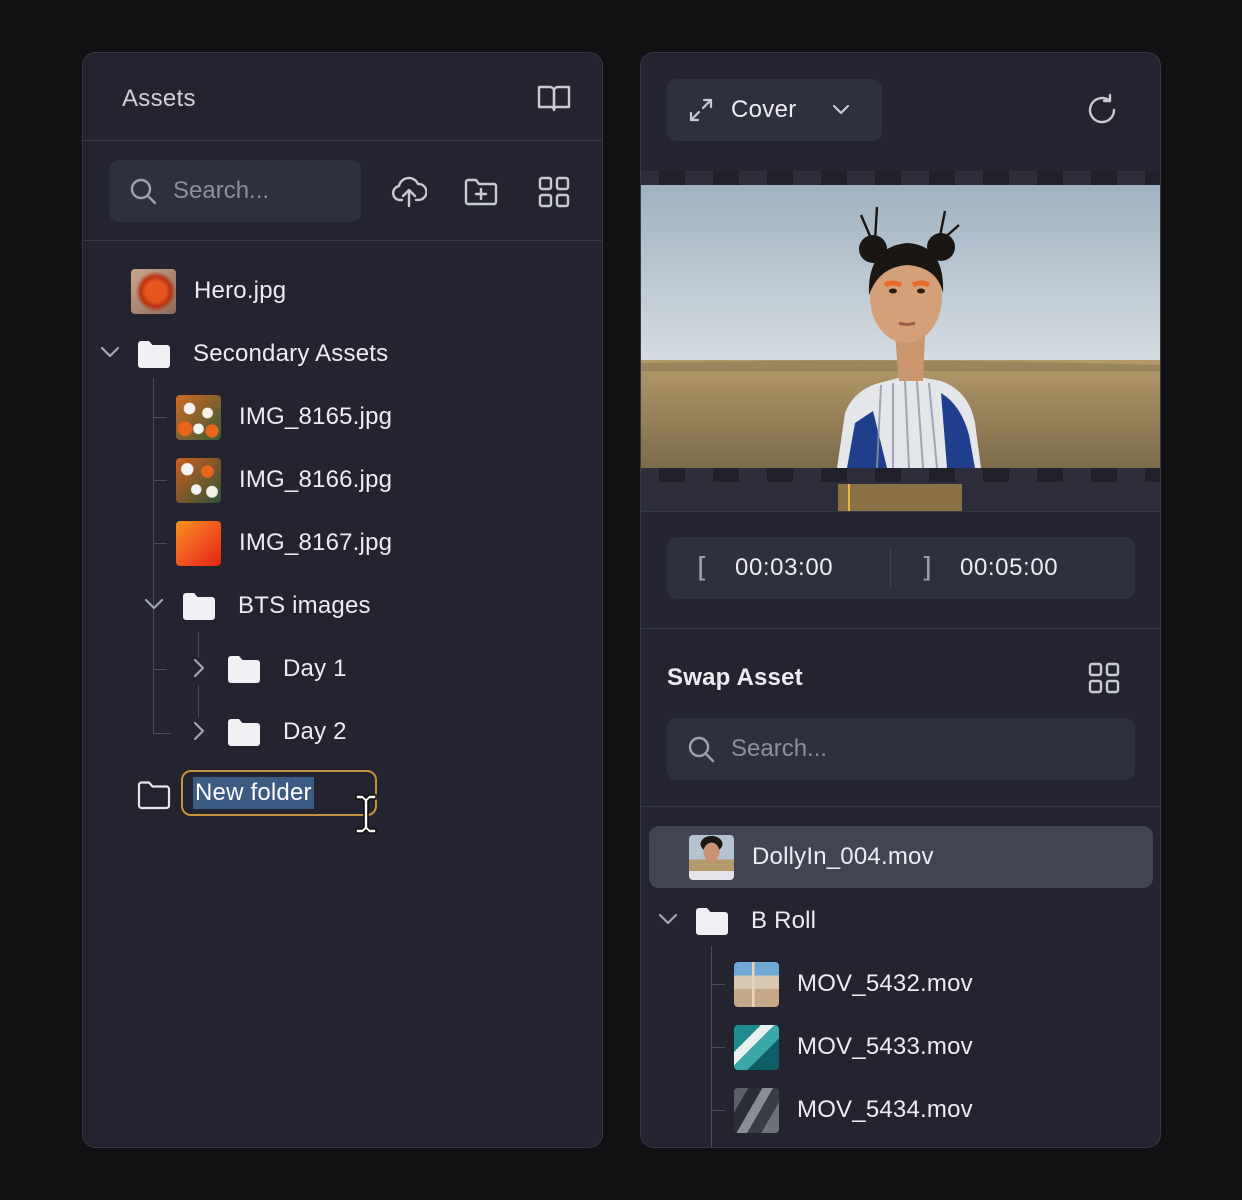 The image size is (1242, 1200). I want to click on folder-day-2: Day 2, so click(287, 732).